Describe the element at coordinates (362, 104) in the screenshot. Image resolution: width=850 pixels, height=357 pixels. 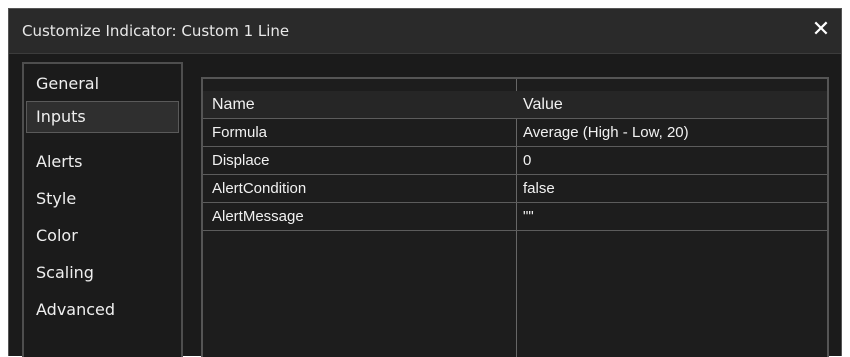
I see `column-header-name: Name` at that location.